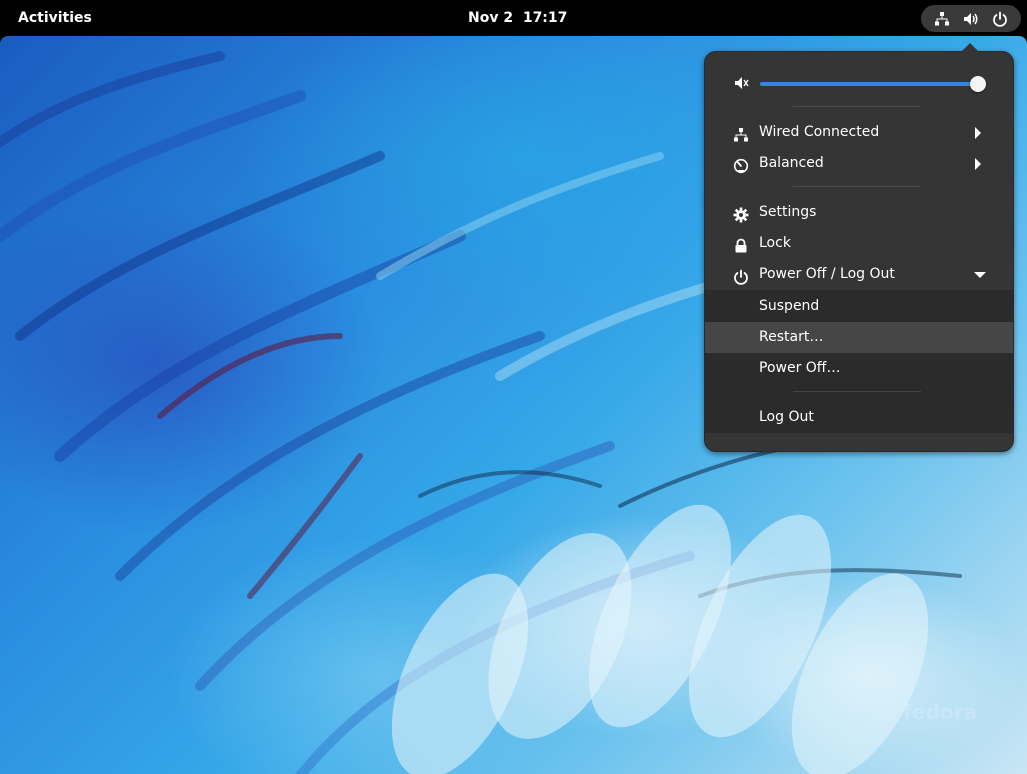 The width and height of the screenshot is (1027, 774). Describe the element at coordinates (827, 274) in the screenshot. I see `power-off-log-out-label: Power Off / Log Out` at that location.